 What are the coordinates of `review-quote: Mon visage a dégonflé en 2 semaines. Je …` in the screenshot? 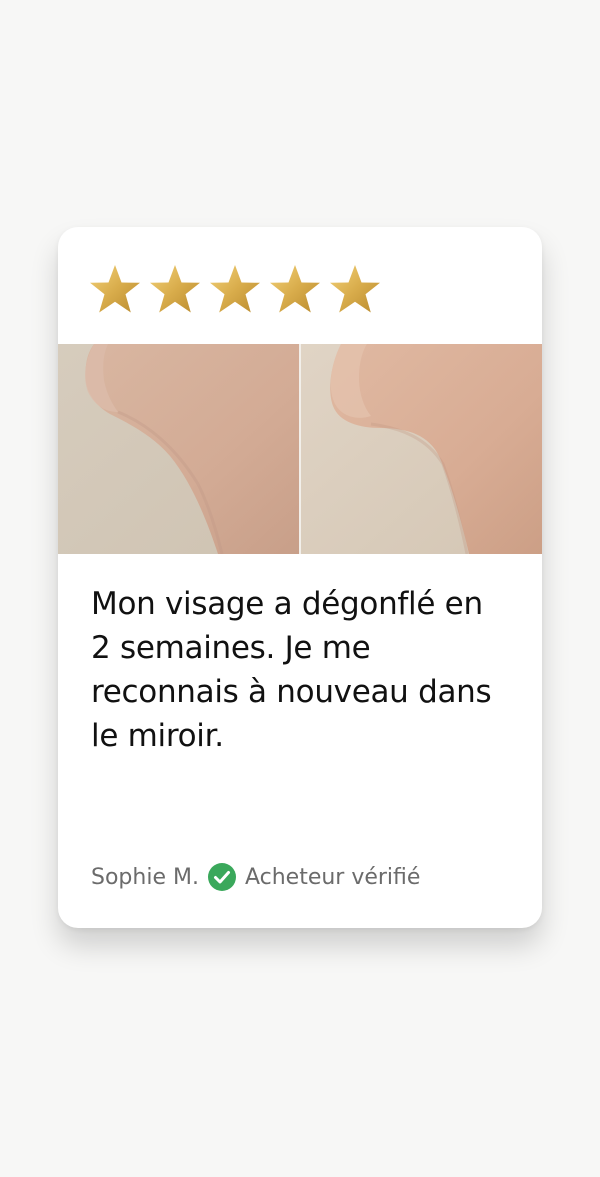 It's located at (291, 670).